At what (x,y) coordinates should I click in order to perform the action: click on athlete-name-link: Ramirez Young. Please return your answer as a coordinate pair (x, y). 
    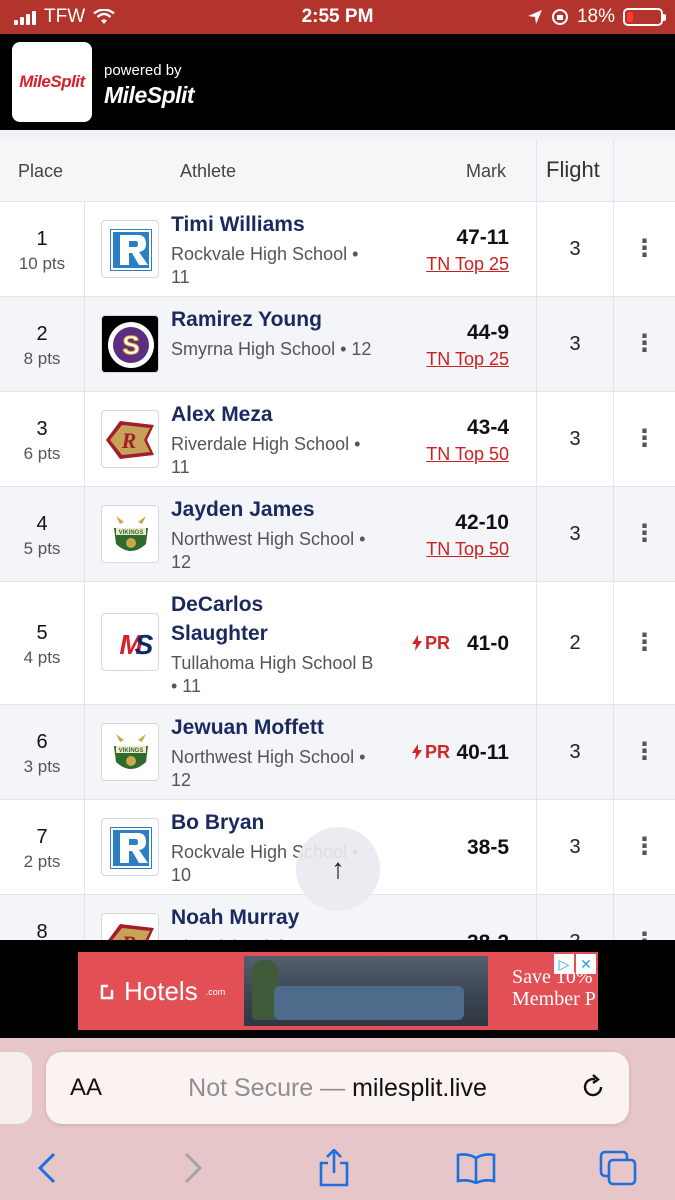
    Looking at the image, I should click on (281, 319).